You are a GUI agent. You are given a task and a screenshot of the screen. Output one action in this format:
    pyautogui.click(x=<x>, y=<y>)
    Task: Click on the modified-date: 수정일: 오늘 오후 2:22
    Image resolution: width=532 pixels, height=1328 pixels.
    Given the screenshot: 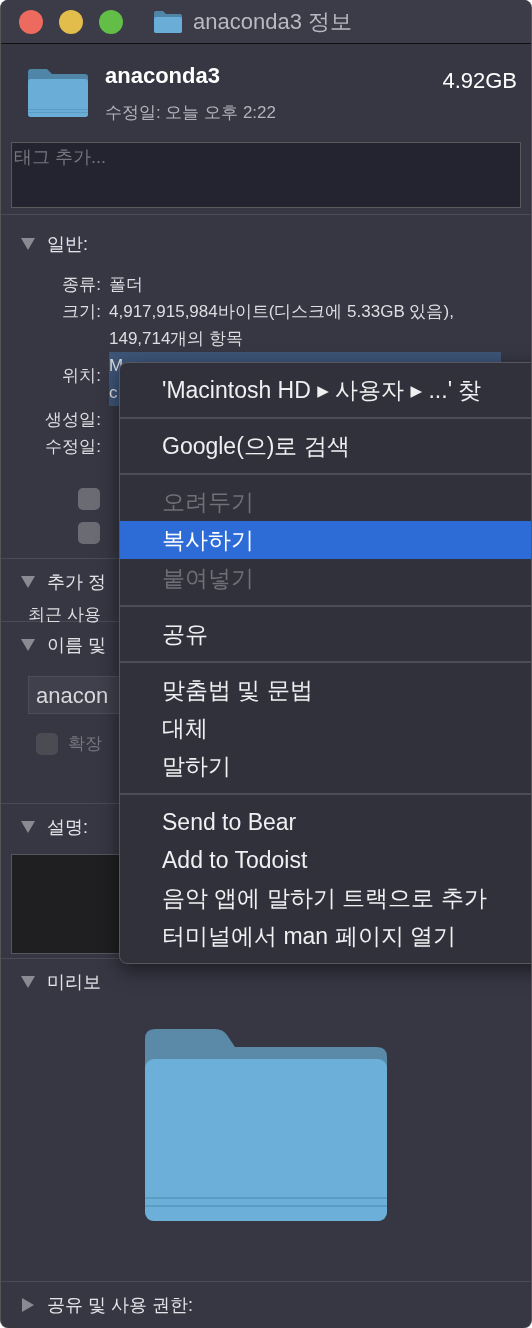 What is the action you would take?
    pyautogui.click(x=191, y=112)
    